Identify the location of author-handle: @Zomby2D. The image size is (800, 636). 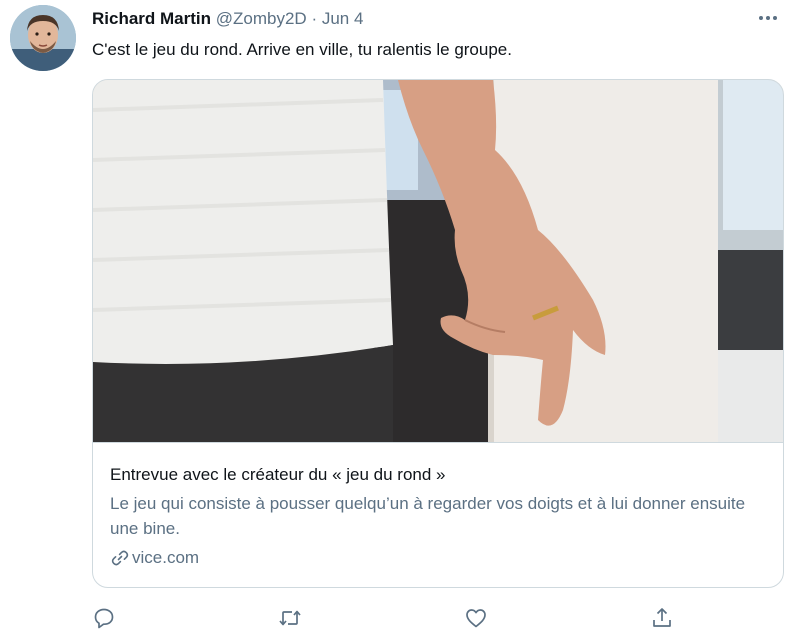
(261, 18).